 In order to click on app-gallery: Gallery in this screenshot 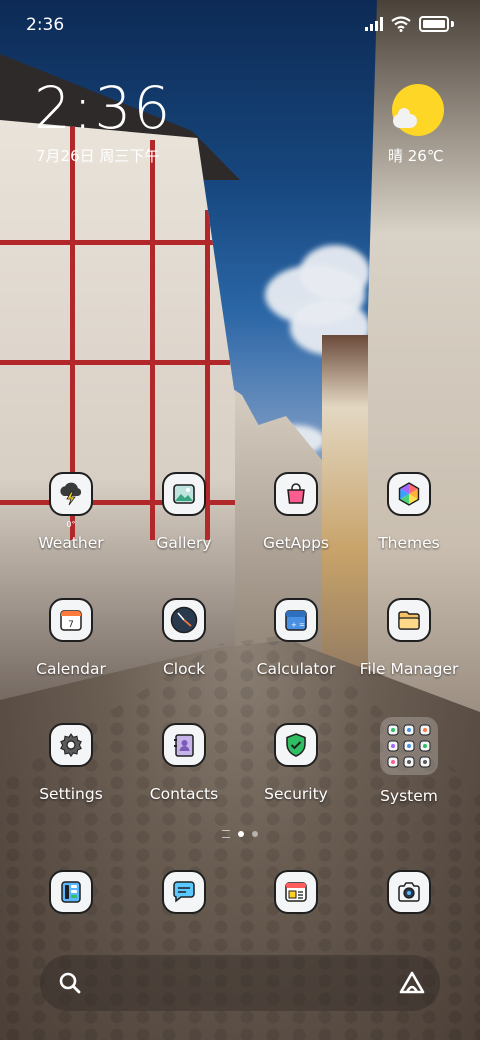, I will do `click(184, 512)`.